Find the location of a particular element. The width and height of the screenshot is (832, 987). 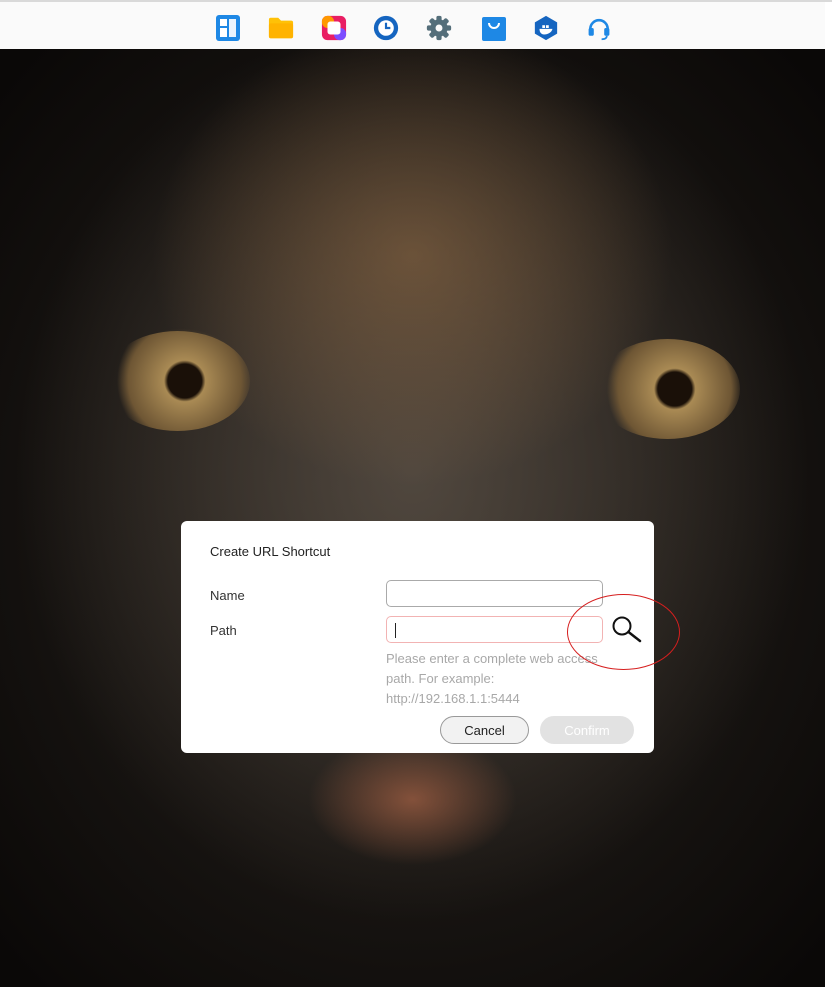

dialog-title: Create URL Shortcut is located at coordinates (270, 551).